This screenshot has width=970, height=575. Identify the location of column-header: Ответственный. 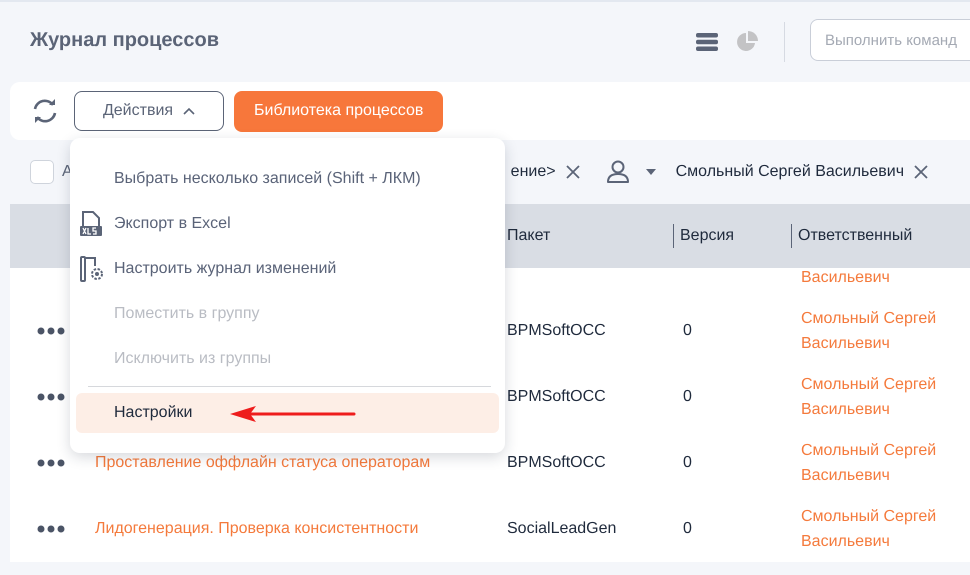
(880, 236).